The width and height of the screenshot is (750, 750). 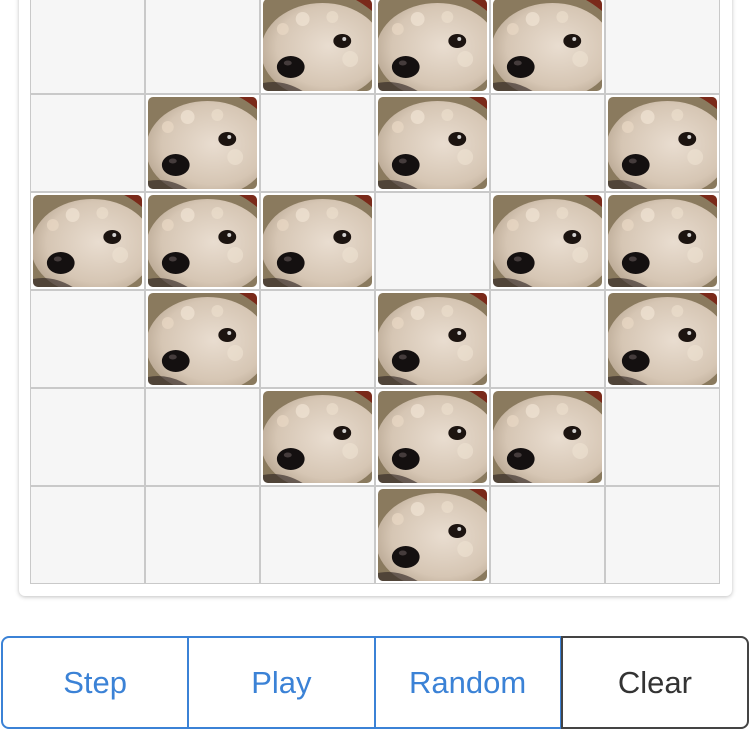 I want to click on random-button: Random, so click(x=467, y=682).